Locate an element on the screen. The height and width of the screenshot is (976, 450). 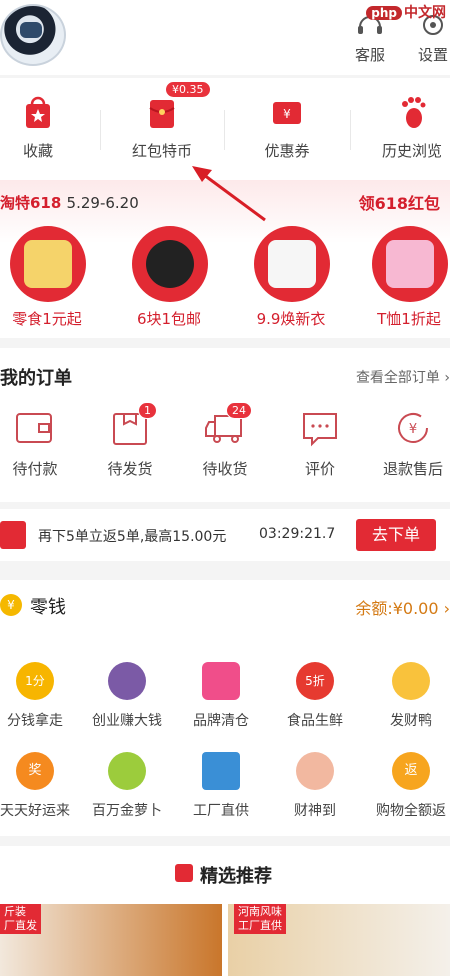
grid-item-fen: 1分 分钱拿走 is located at coordinates (40, 696).